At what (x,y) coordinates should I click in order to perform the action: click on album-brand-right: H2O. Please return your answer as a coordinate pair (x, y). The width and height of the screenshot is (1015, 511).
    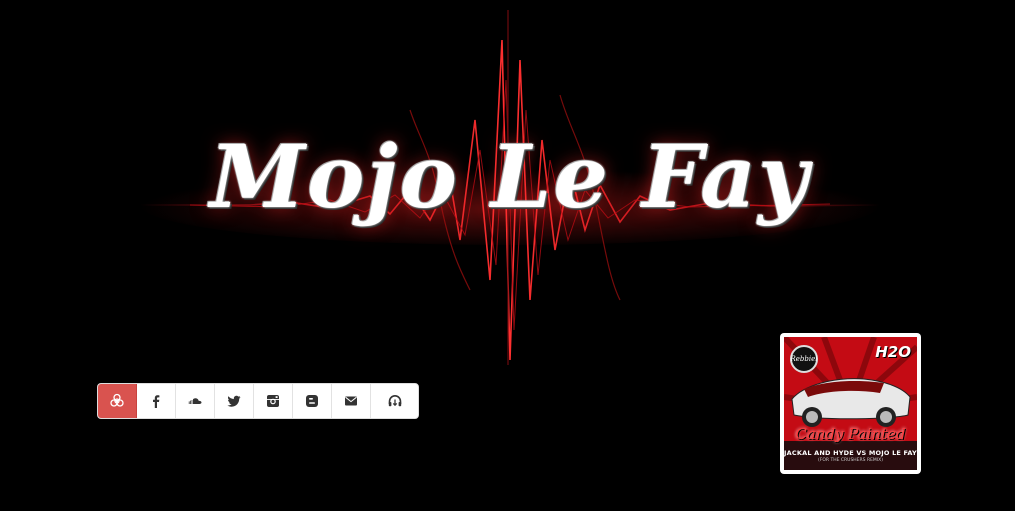
    Looking at the image, I should click on (893, 352).